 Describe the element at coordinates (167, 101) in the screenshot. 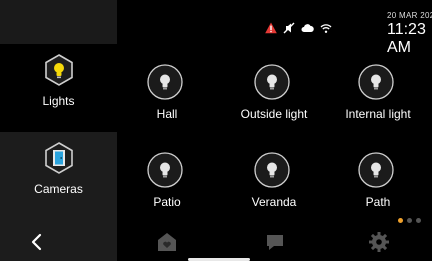

I see `light-tile-hall: Hall` at that location.